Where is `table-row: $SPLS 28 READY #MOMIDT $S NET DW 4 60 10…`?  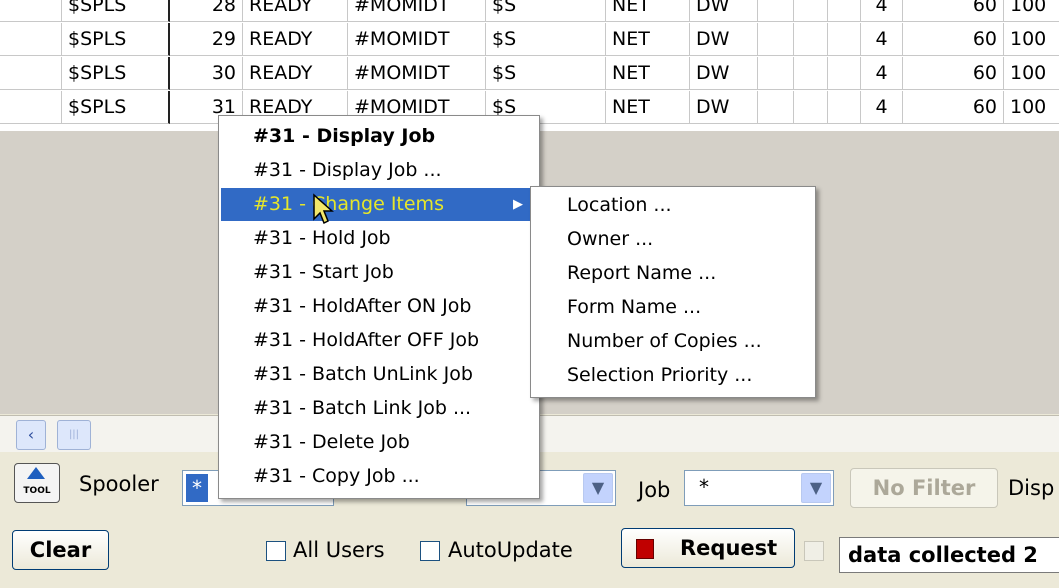
table-row: $SPLS 28 READY #MOMIDT $S NET DW 4 60 10… is located at coordinates (529, 11).